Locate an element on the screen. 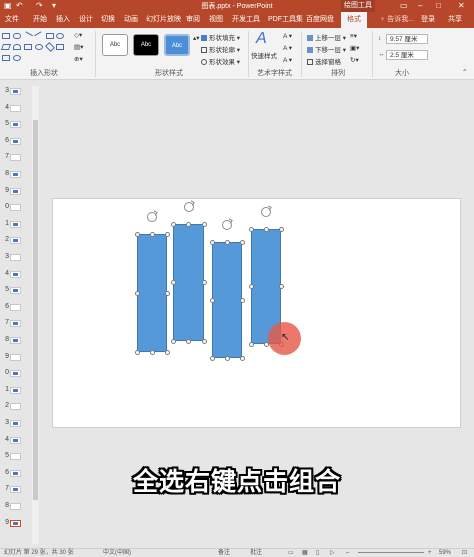 The height and width of the screenshot is (557, 474). maximize-icon: □ is located at coordinates (438, 5).